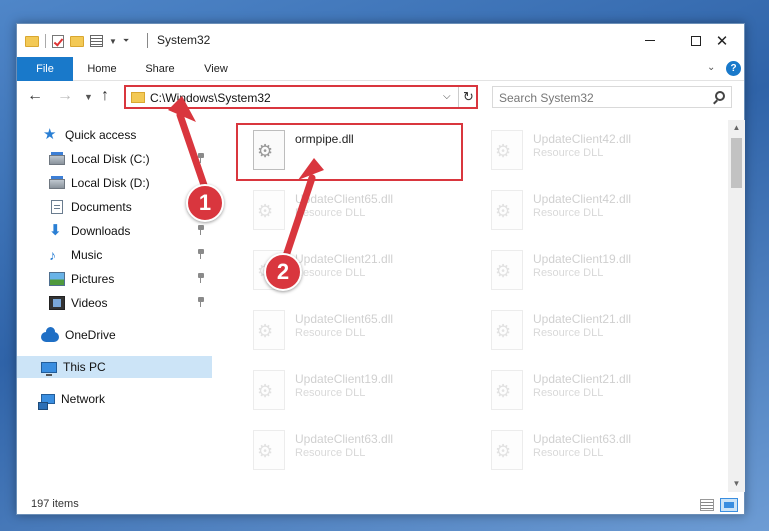 This screenshot has height=531, width=769. Describe the element at coordinates (210, 98) in the screenshot. I see `address-path: C:\Windows\System32` at that location.